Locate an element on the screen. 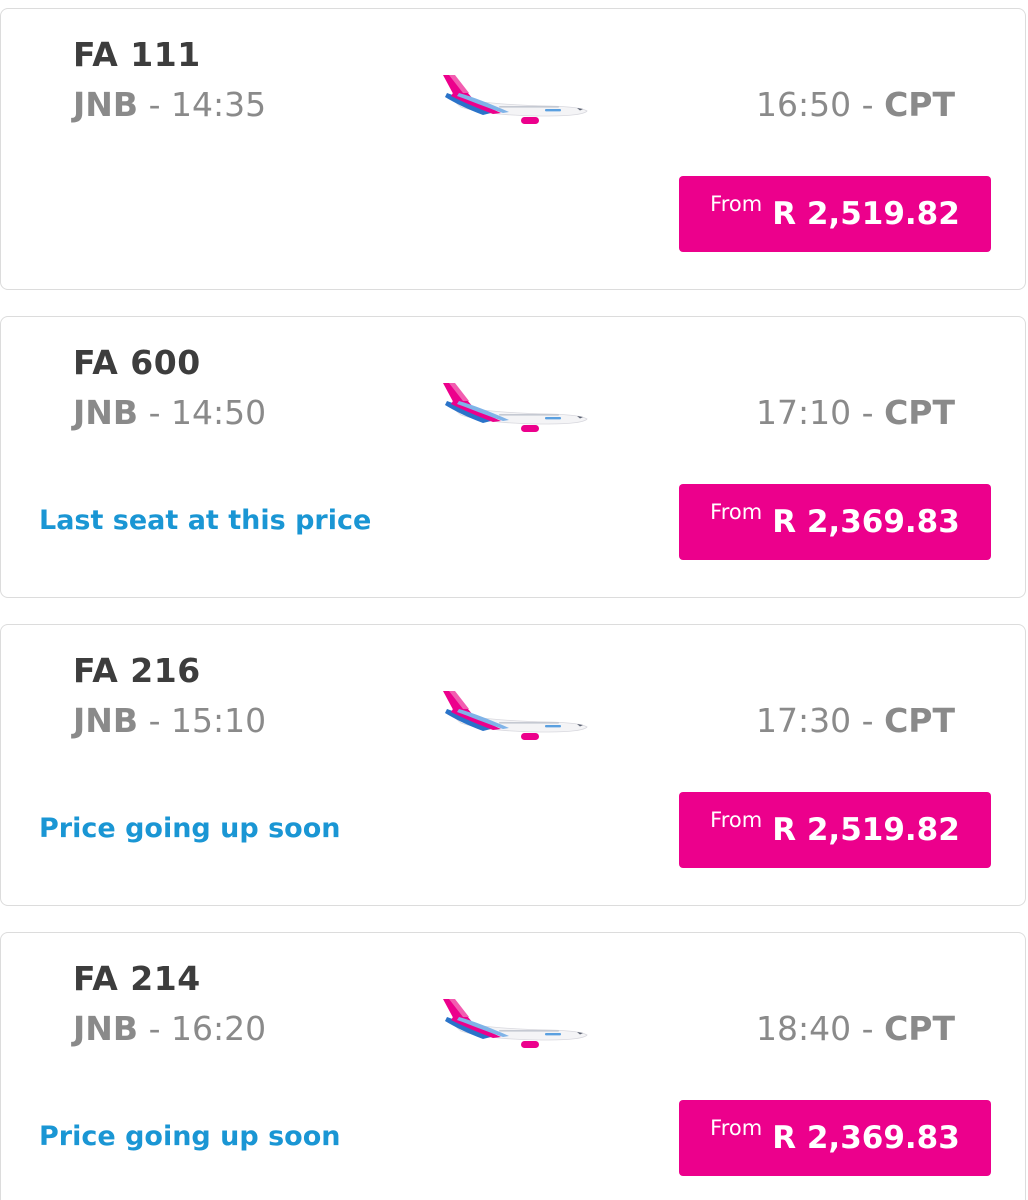 This screenshot has height=1200, width=1028. departure-info: JNB - 16:20 is located at coordinates (169, 1028).